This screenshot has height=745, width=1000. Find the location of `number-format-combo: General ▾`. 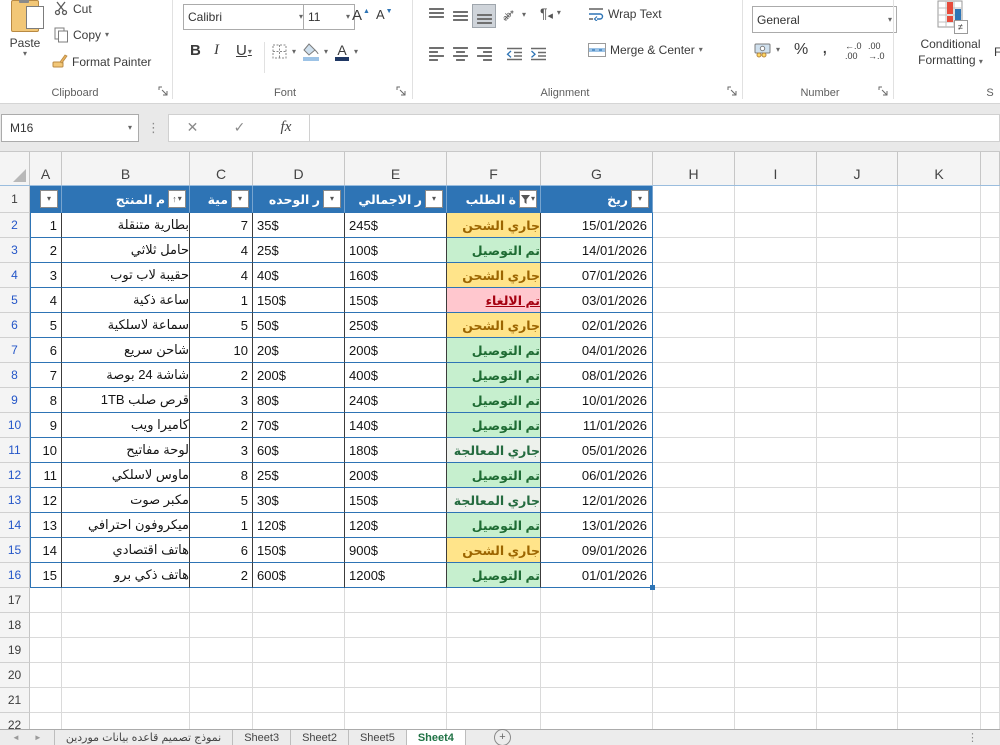

number-format-combo: General ▾ is located at coordinates (824, 19).